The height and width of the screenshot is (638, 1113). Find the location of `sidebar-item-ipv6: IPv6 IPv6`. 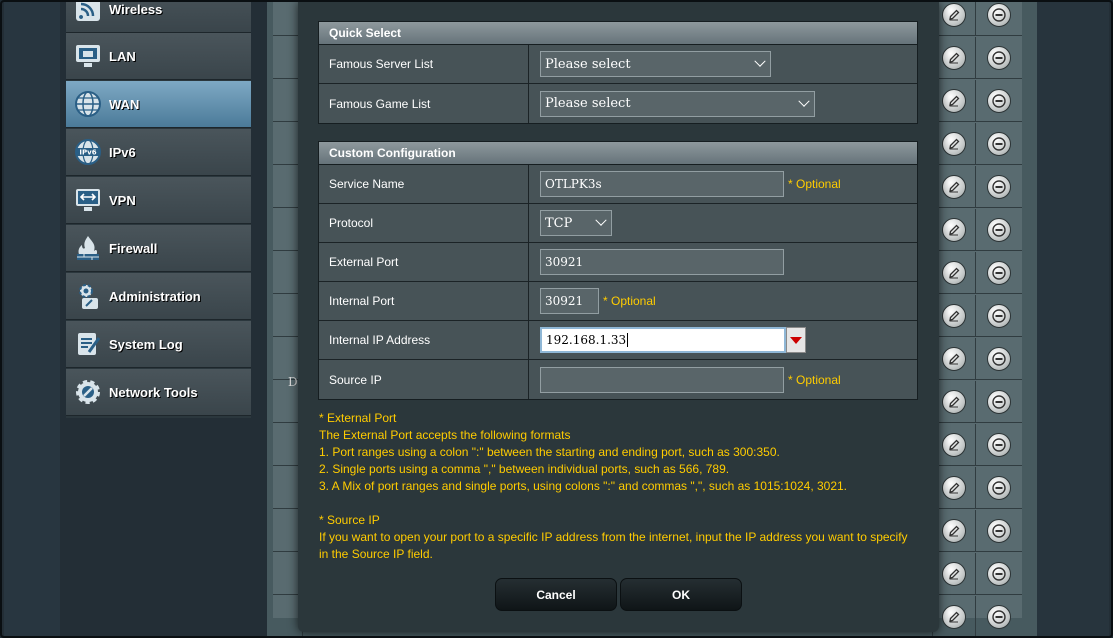

sidebar-item-ipv6: IPv6 IPv6 is located at coordinates (158, 152).